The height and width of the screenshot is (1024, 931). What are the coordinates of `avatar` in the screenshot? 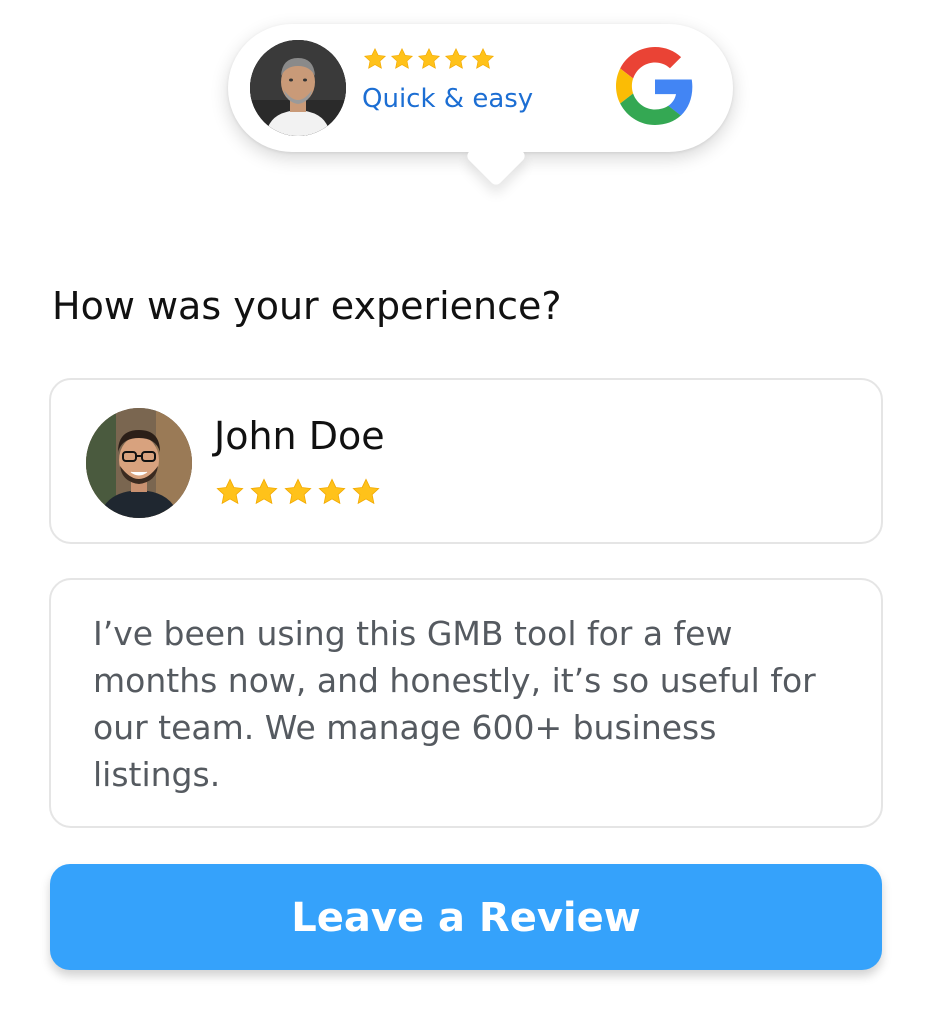 It's located at (139, 463).